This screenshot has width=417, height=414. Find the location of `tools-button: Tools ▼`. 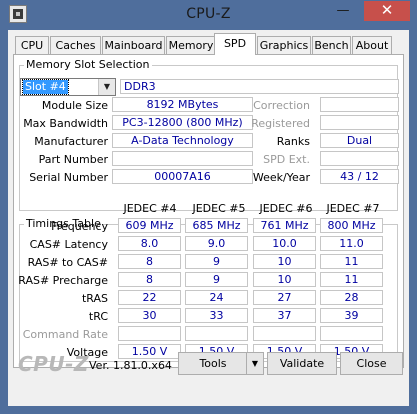

tools-button: Tools ▼ is located at coordinates (221, 363).